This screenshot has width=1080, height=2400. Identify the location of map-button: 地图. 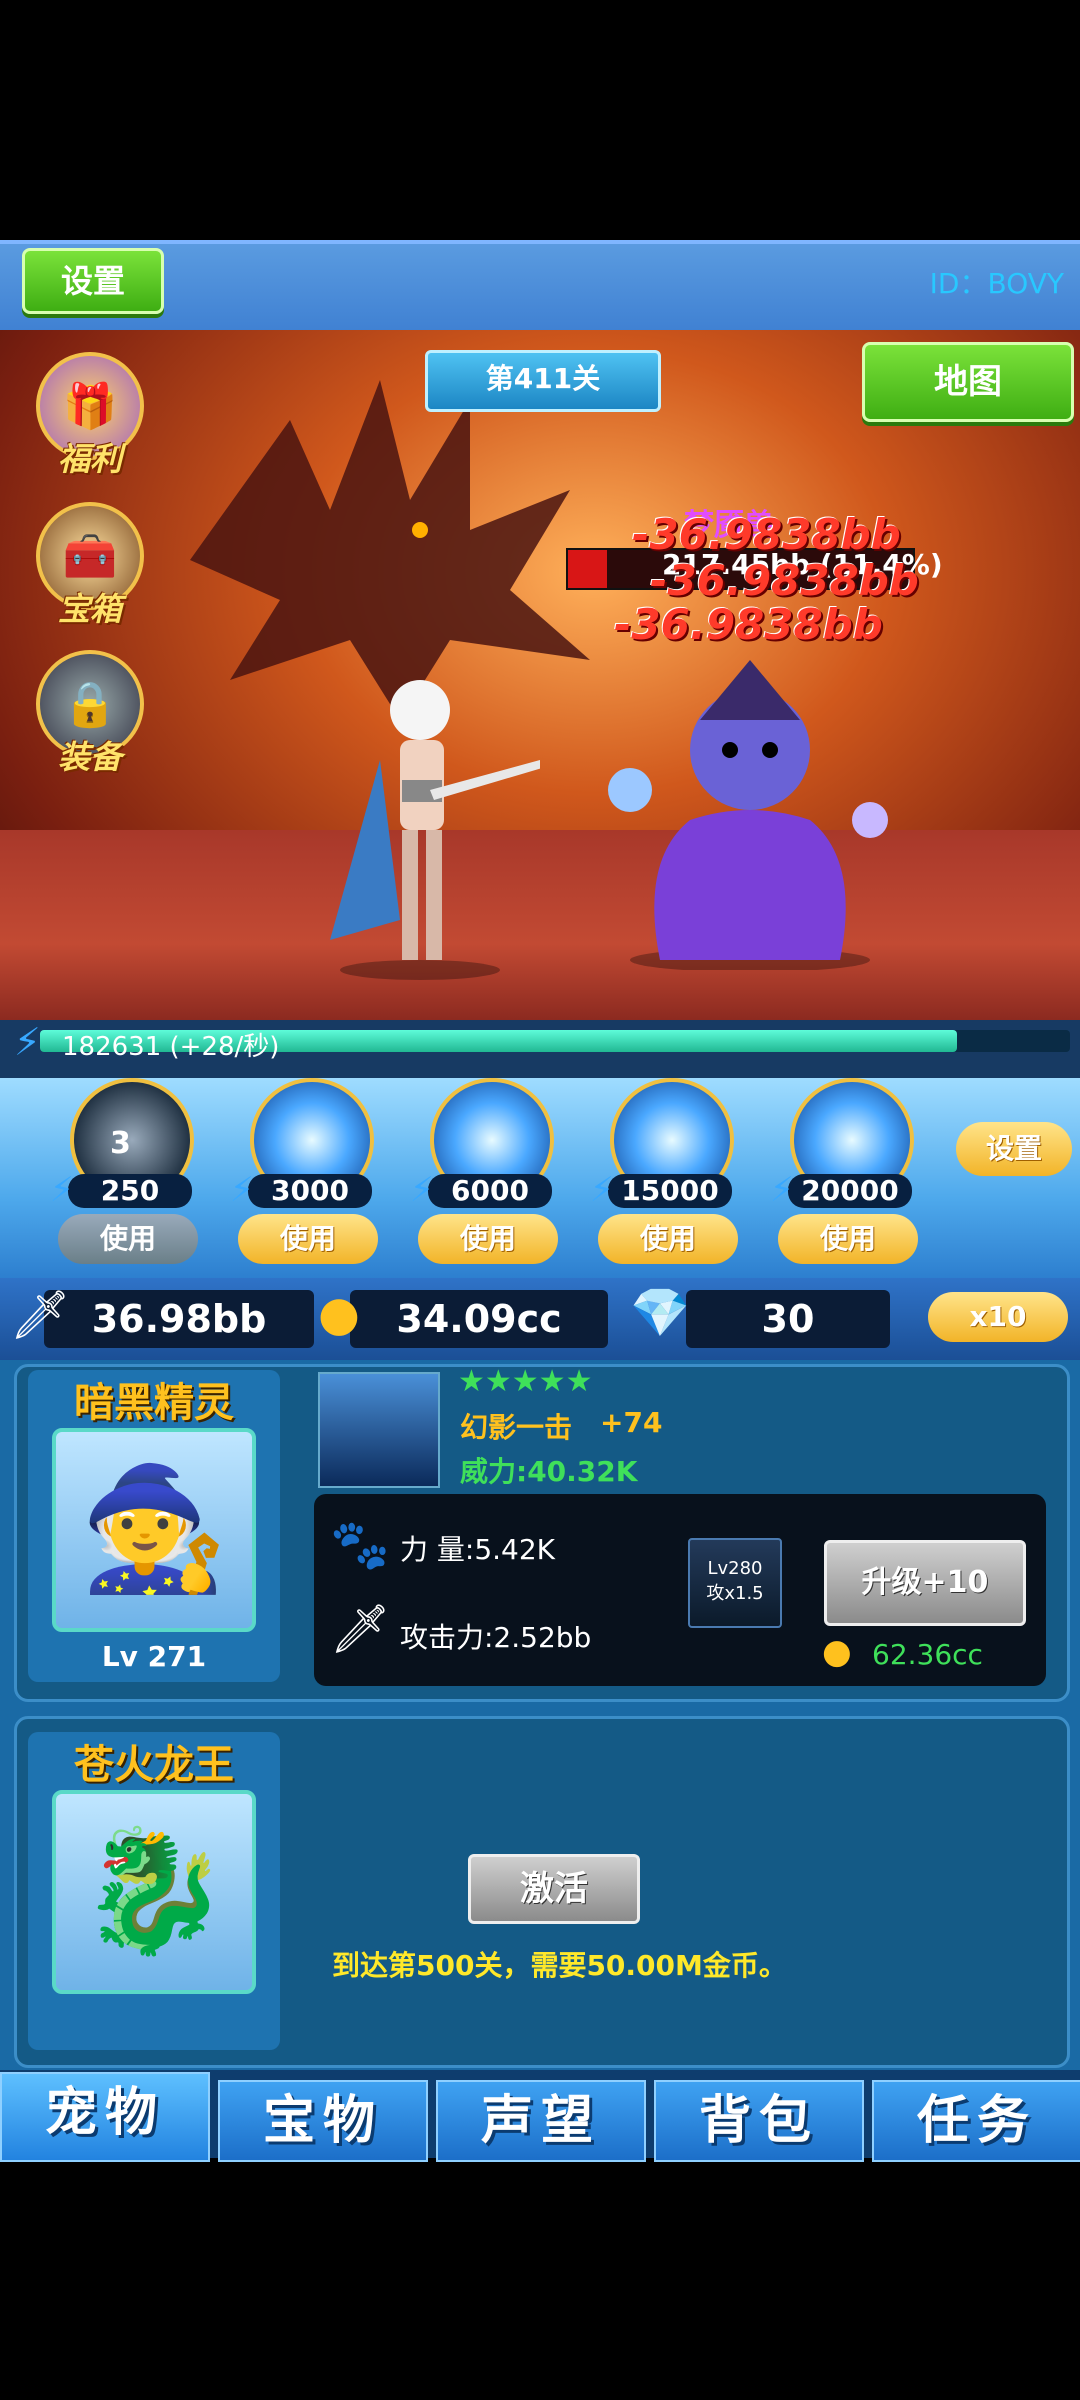
(968, 382).